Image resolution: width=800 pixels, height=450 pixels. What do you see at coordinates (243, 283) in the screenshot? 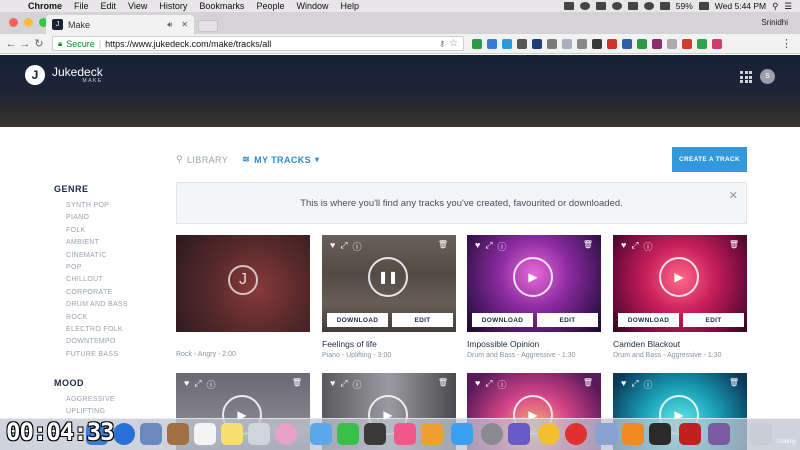
I see `track-artwork: J` at bounding box center [243, 283].